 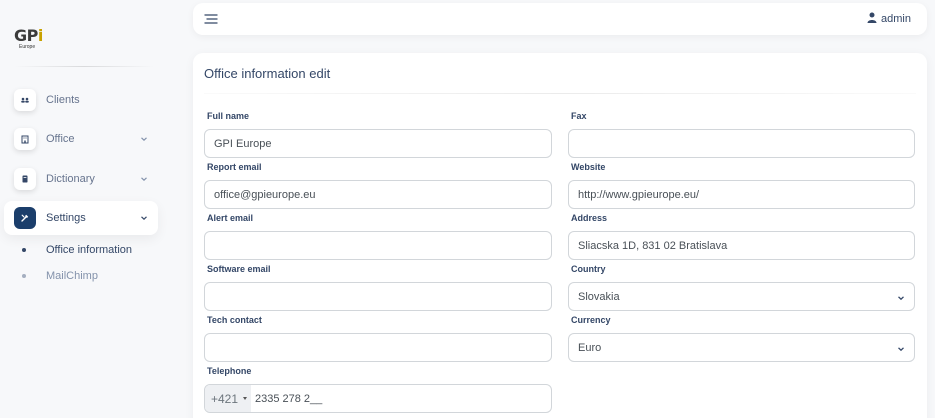 I want to click on sidebar-item-label: Settings, so click(x=66, y=218).